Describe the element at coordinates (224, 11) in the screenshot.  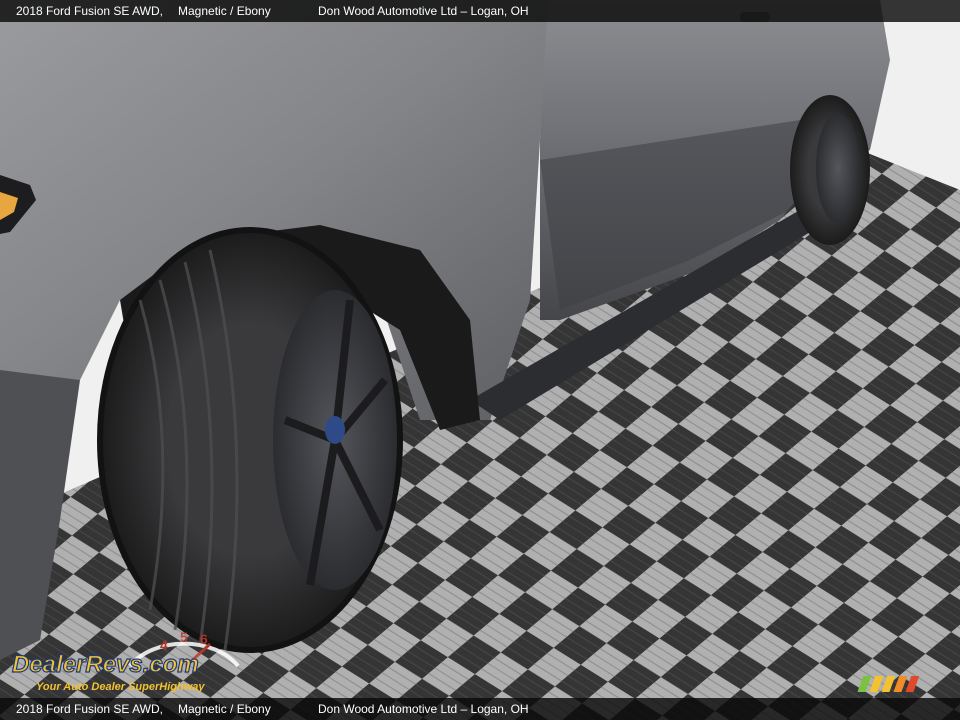
I see `vehicle-color: Magnetic / Ebony` at that location.